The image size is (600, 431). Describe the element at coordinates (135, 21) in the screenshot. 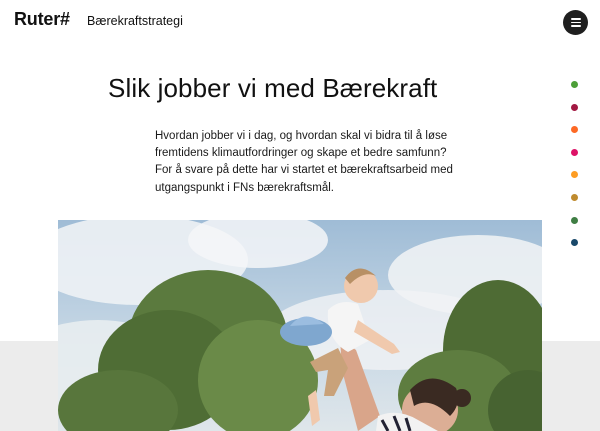

I see `section-title: Bærekraftstrategi` at that location.